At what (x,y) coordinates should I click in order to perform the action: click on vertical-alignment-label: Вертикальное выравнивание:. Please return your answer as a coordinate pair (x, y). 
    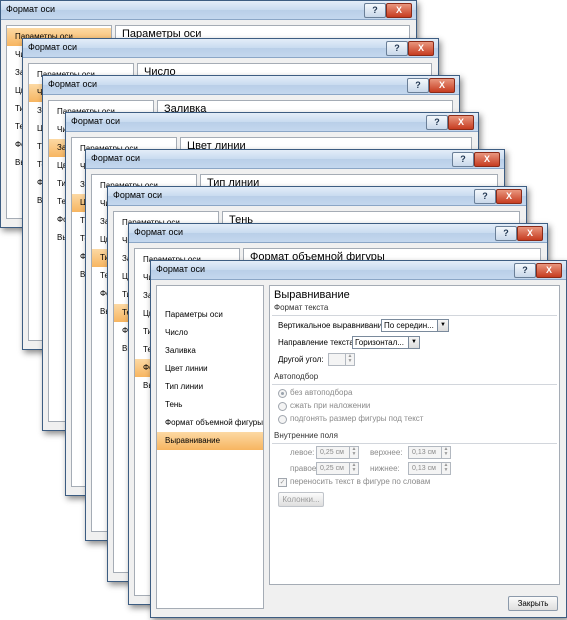
    Looking at the image, I should click on (333, 325).